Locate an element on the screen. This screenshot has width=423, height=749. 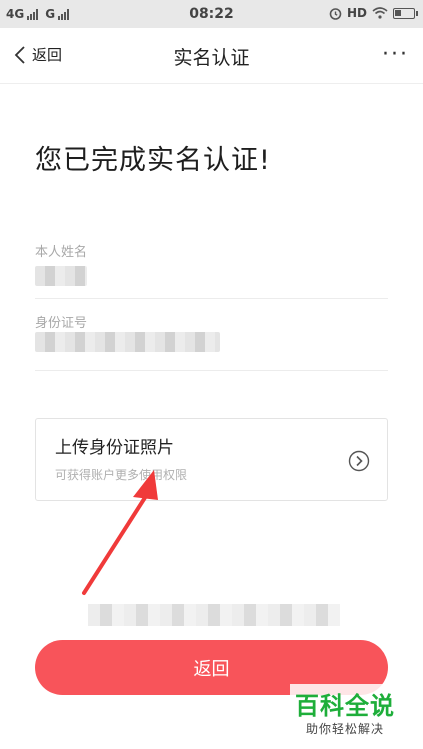
upload-card-title: 上传身份证照片 is located at coordinates (114, 448).